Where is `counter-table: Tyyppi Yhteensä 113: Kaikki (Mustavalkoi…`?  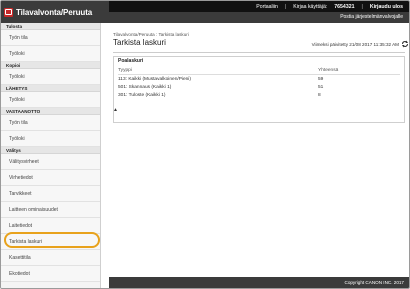 counter-table: Tyyppi Yhteensä 113: Kaikki (Mustavalkoi… is located at coordinates (259, 83).